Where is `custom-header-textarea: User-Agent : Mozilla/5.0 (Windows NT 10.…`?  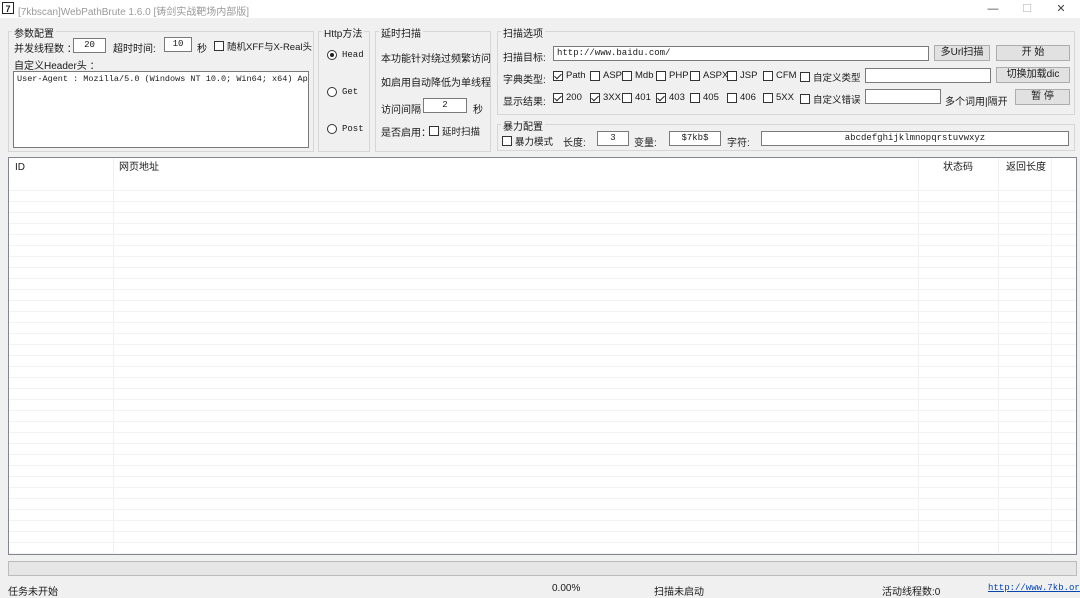 custom-header-textarea: User-Agent : Mozilla/5.0 (Windows NT 10.… is located at coordinates (161, 109).